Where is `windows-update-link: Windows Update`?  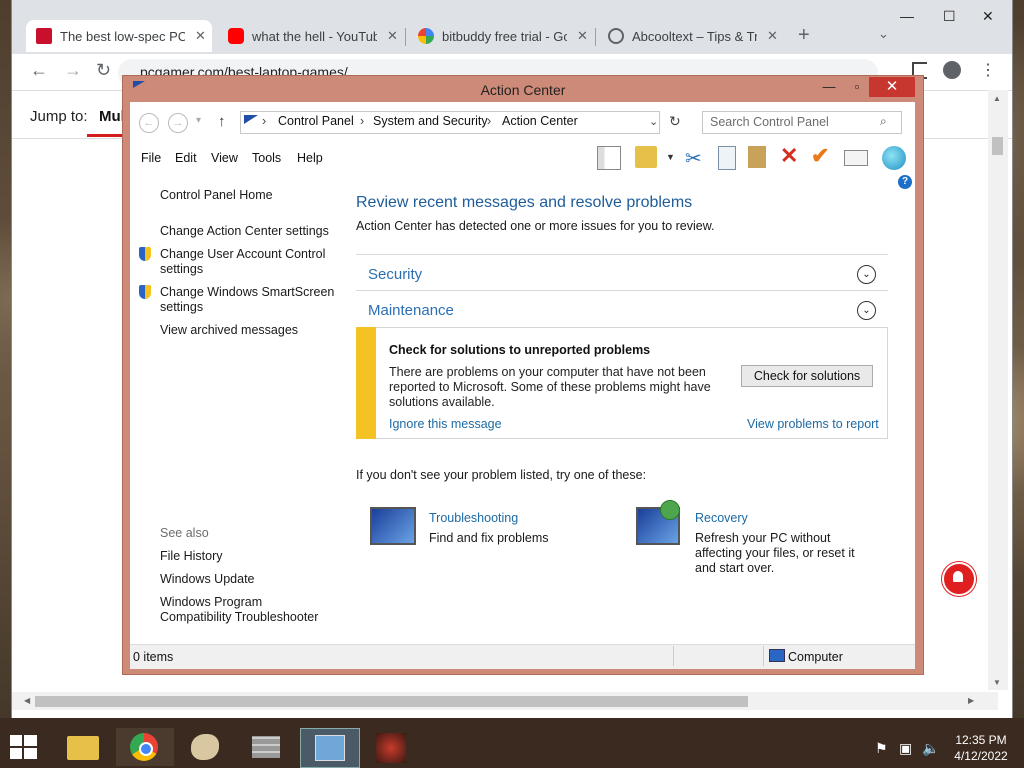
windows-update-link: Windows Update is located at coordinates (207, 579).